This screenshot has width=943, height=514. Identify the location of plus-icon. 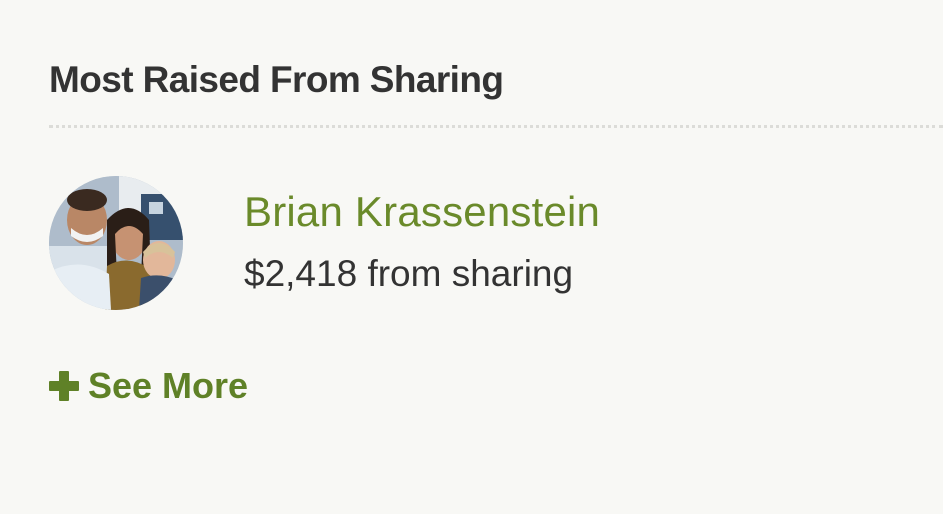
(64, 386).